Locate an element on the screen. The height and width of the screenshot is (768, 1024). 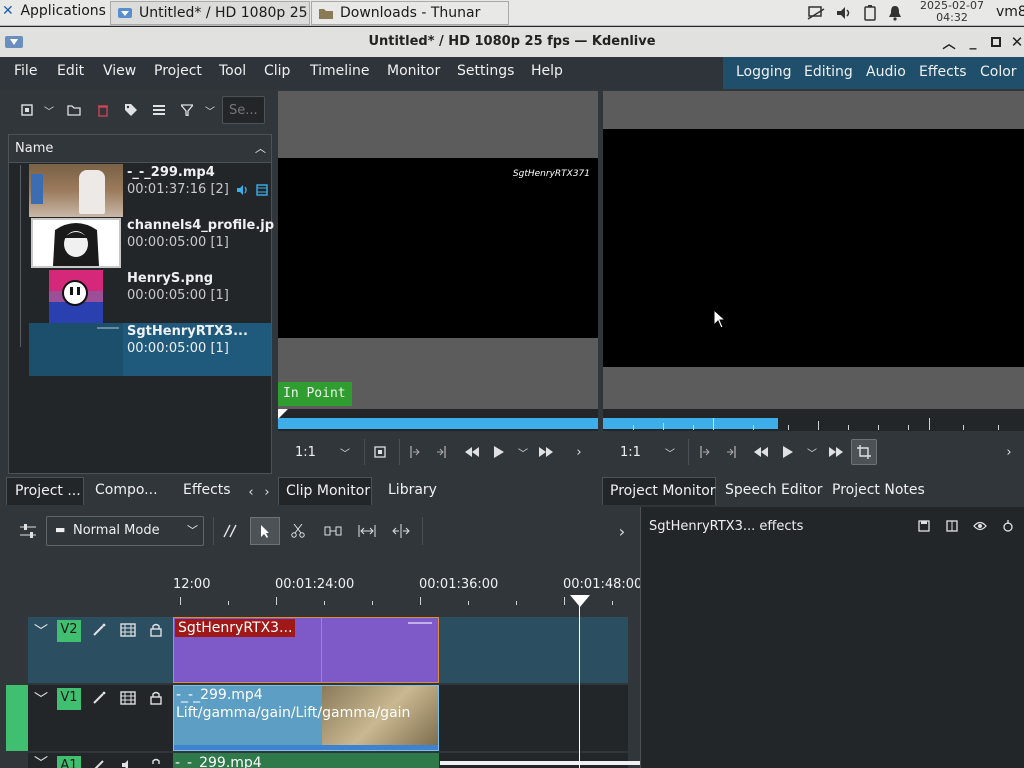
add-clip-icon is located at coordinates (27, 110).